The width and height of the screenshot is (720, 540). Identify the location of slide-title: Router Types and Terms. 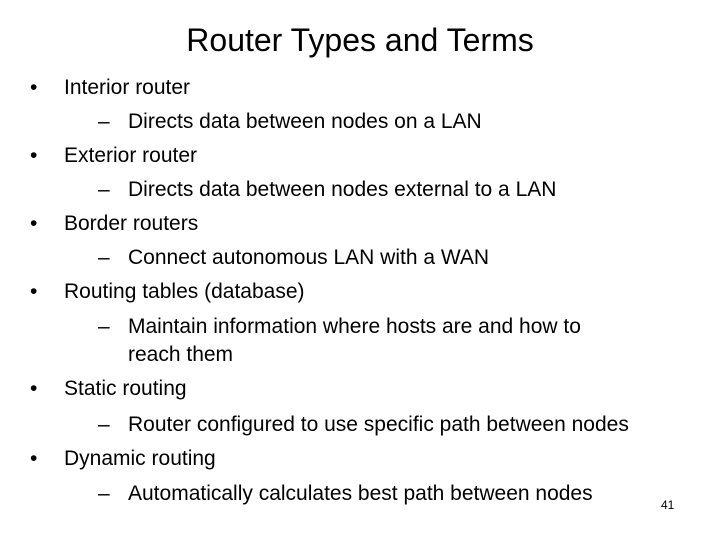
(360, 40).